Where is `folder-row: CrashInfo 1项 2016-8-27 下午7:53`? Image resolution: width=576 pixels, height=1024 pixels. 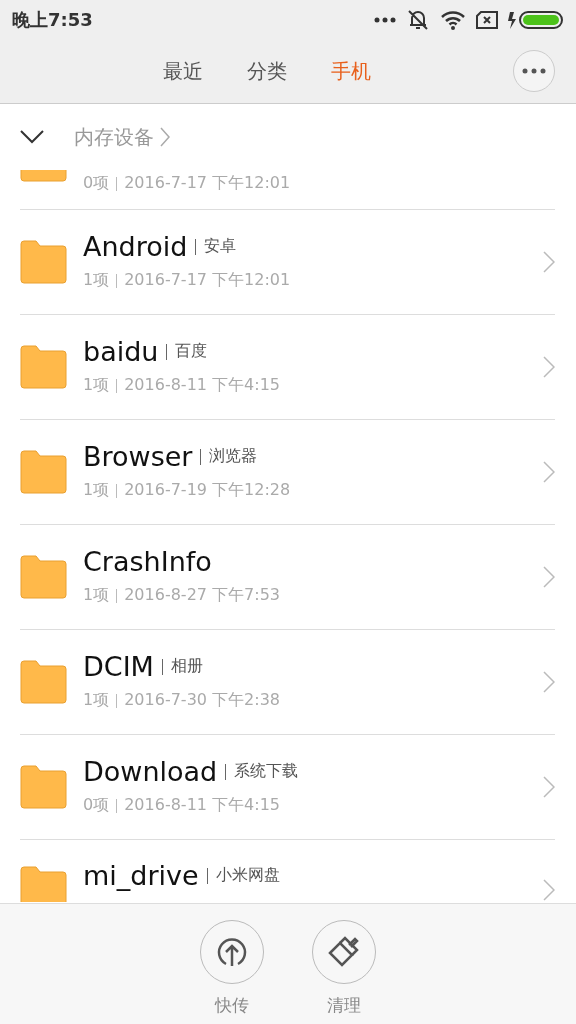 folder-row: CrashInfo 1项 2016-8-27 下午7:53 is located at coordinates (287, 577).